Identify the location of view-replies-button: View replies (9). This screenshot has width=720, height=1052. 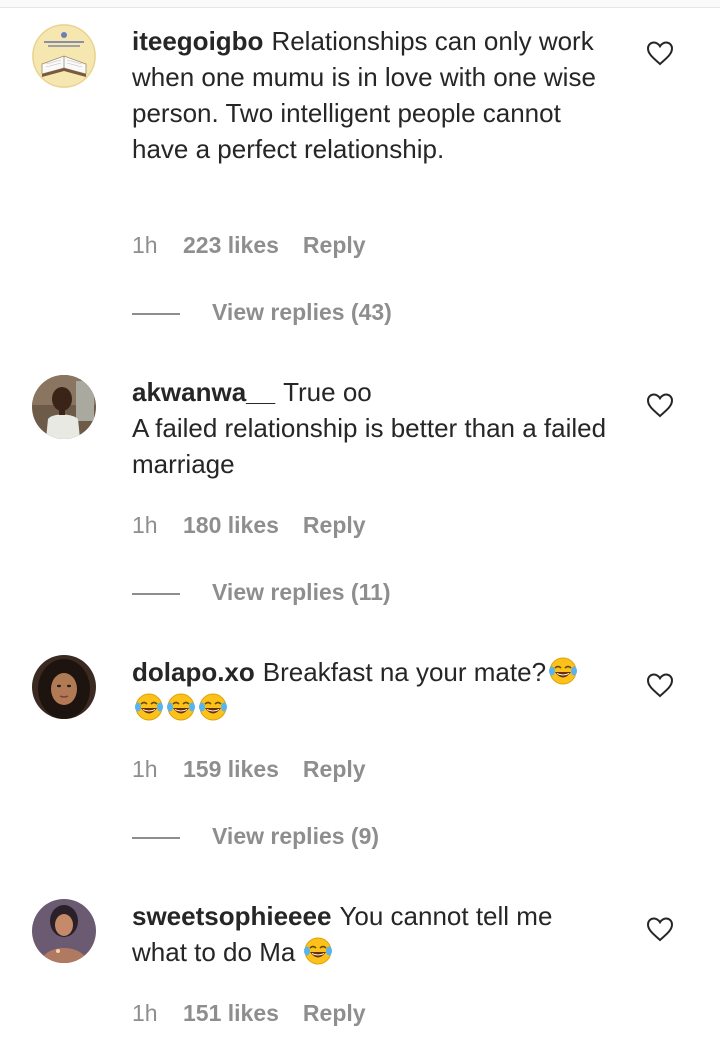
(295, 836).